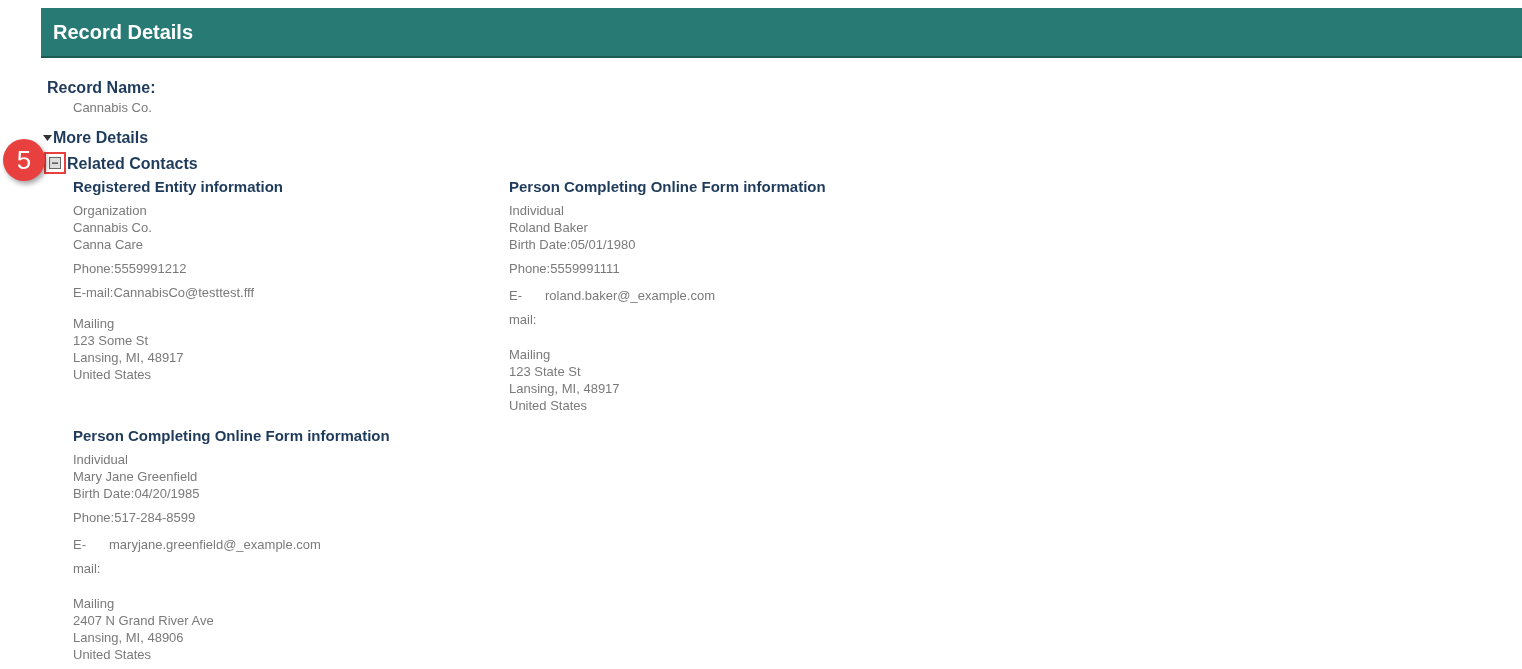  What do you see at coordinates (135, 517) in the screenshot?
I see `contact-phone: Phone:517-284-8599` at bounding box center [135, 517].